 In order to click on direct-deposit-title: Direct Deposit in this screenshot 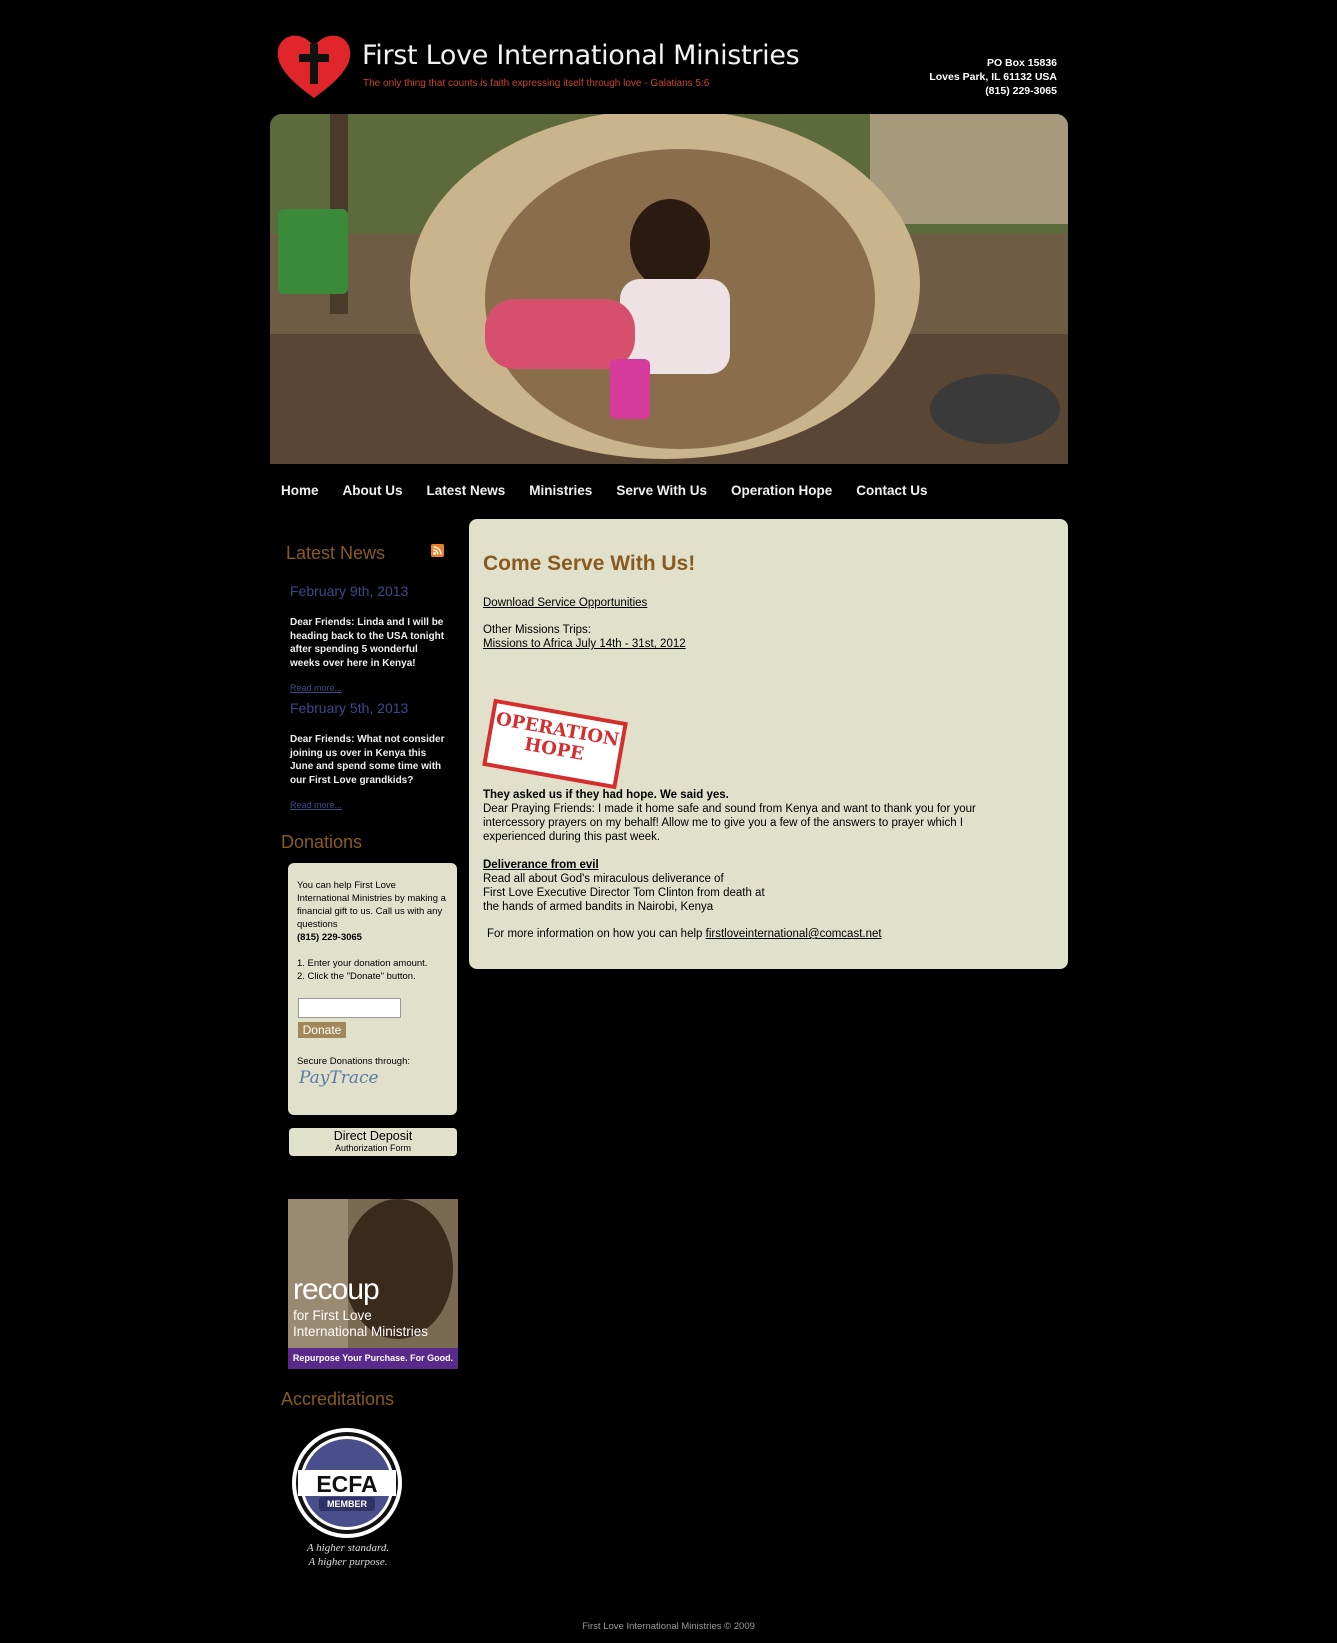, I will do `click(373, 1136)`.